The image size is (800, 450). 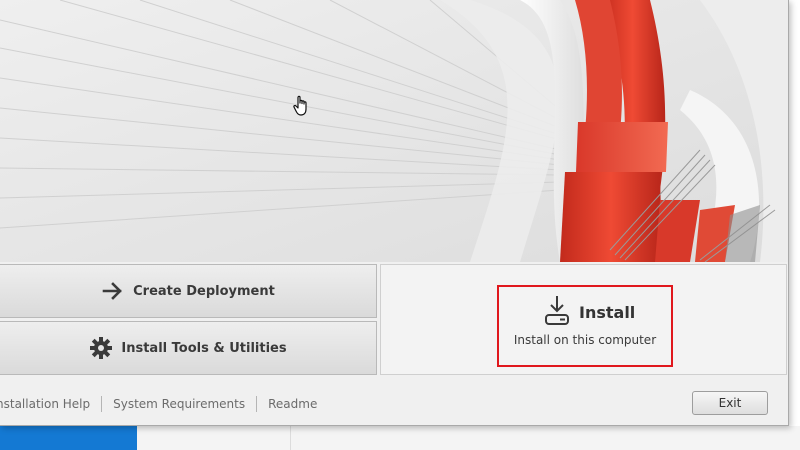 What do you see at coordinates (730, 403) in the screenshot?
I see `exit-button: Exit` at bounding box center [730, 403].